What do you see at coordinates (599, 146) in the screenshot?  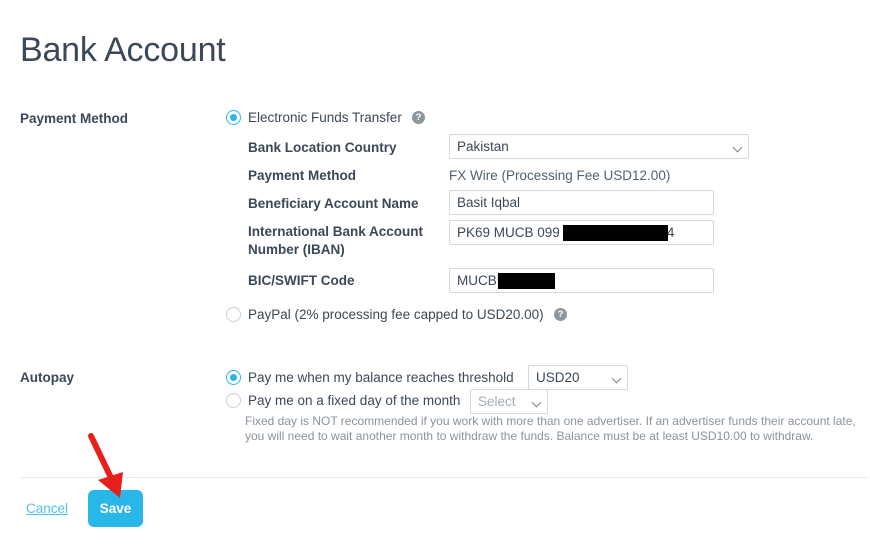 I see `select-bank-location-country: Pakistan` at bounding box center [599, 146].